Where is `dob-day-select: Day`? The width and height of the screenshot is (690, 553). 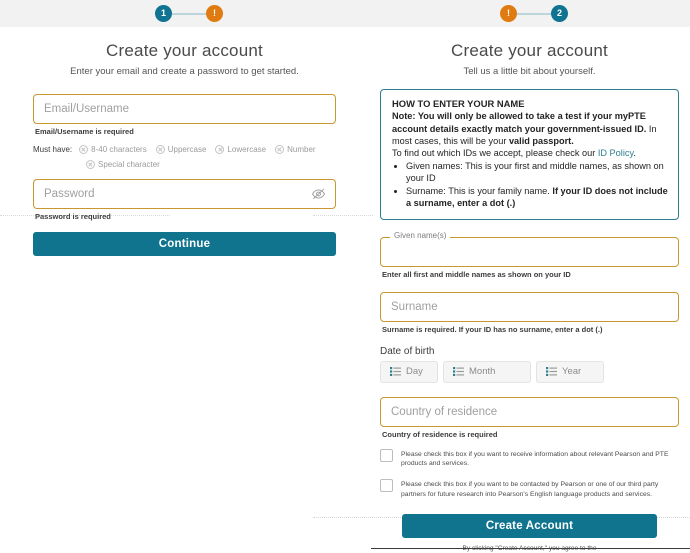 dob-day-select: Day is located at coordinates (409, 371).